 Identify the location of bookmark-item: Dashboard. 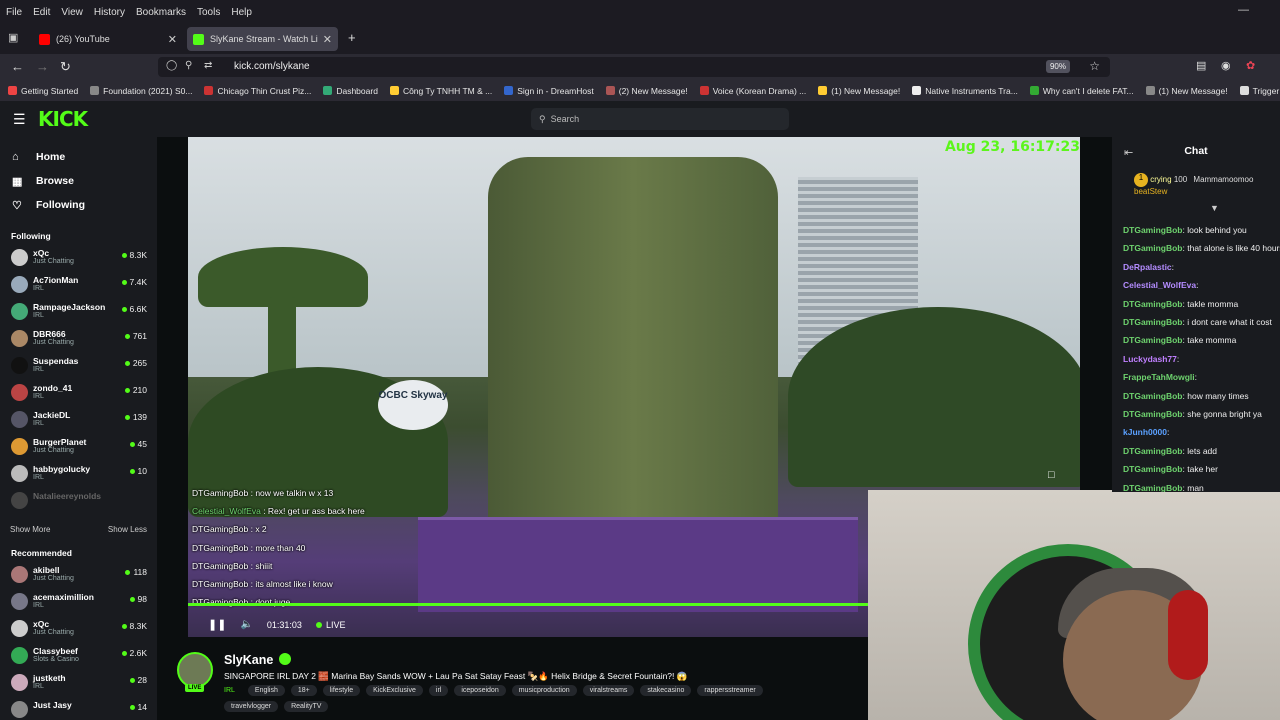
(350, 91).